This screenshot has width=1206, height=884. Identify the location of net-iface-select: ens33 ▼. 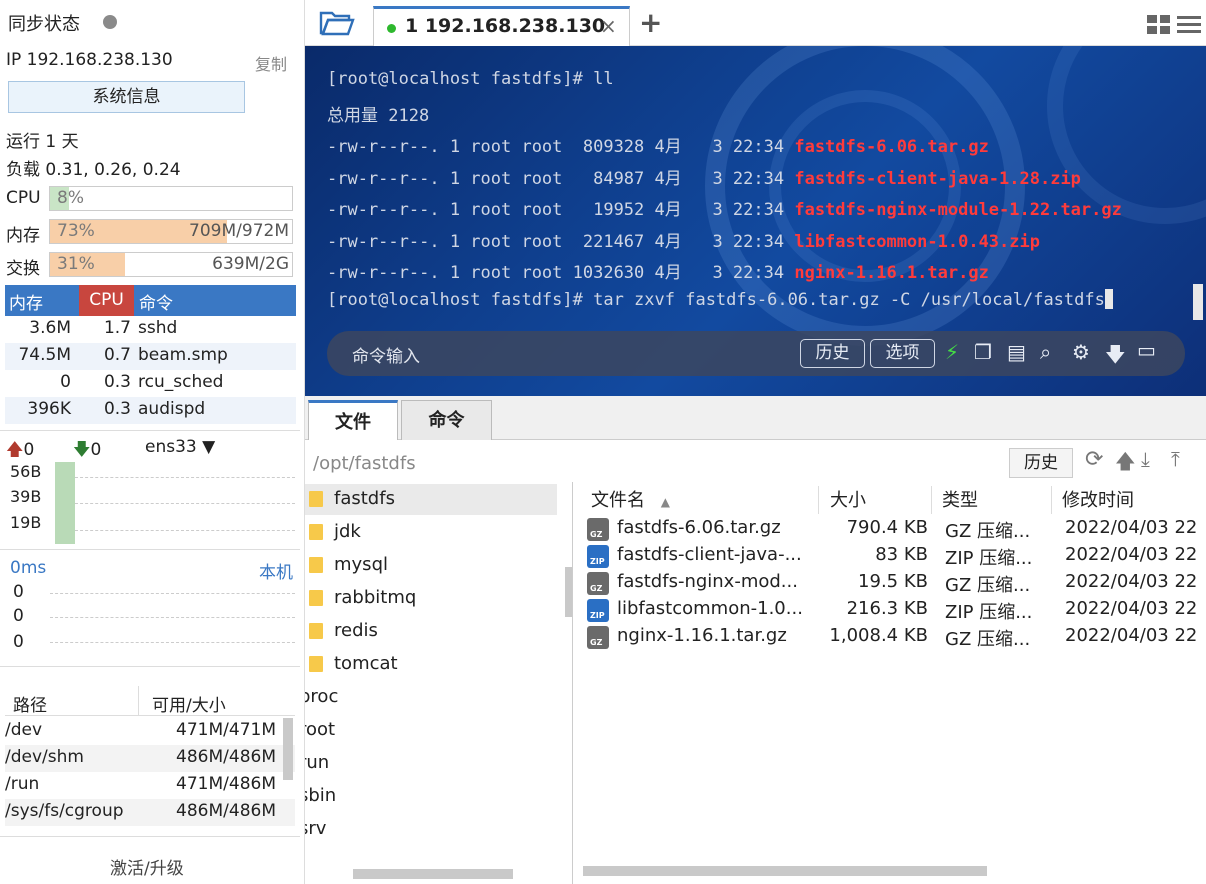
(180, 447).